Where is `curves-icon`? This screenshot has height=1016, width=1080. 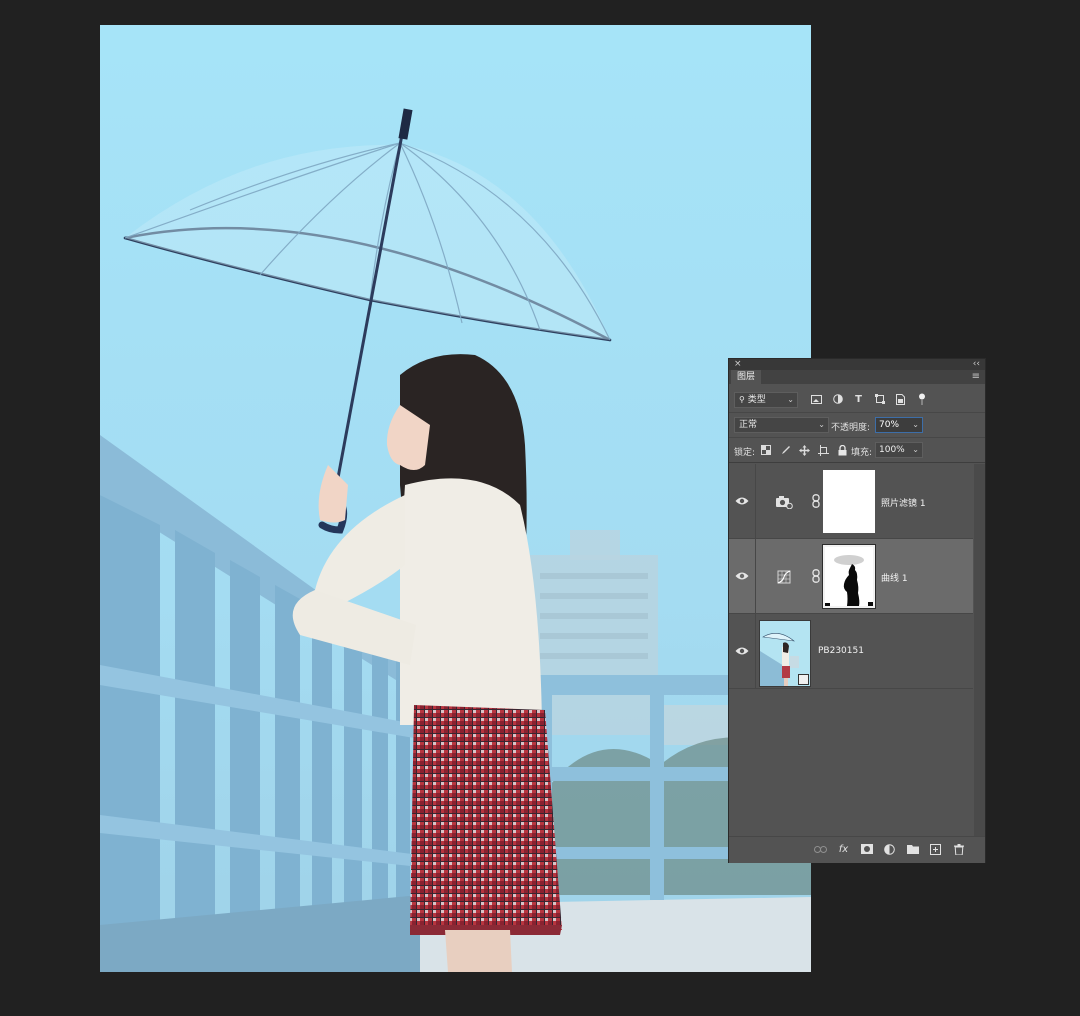 curves-icon is located at coordinates (784, 577).